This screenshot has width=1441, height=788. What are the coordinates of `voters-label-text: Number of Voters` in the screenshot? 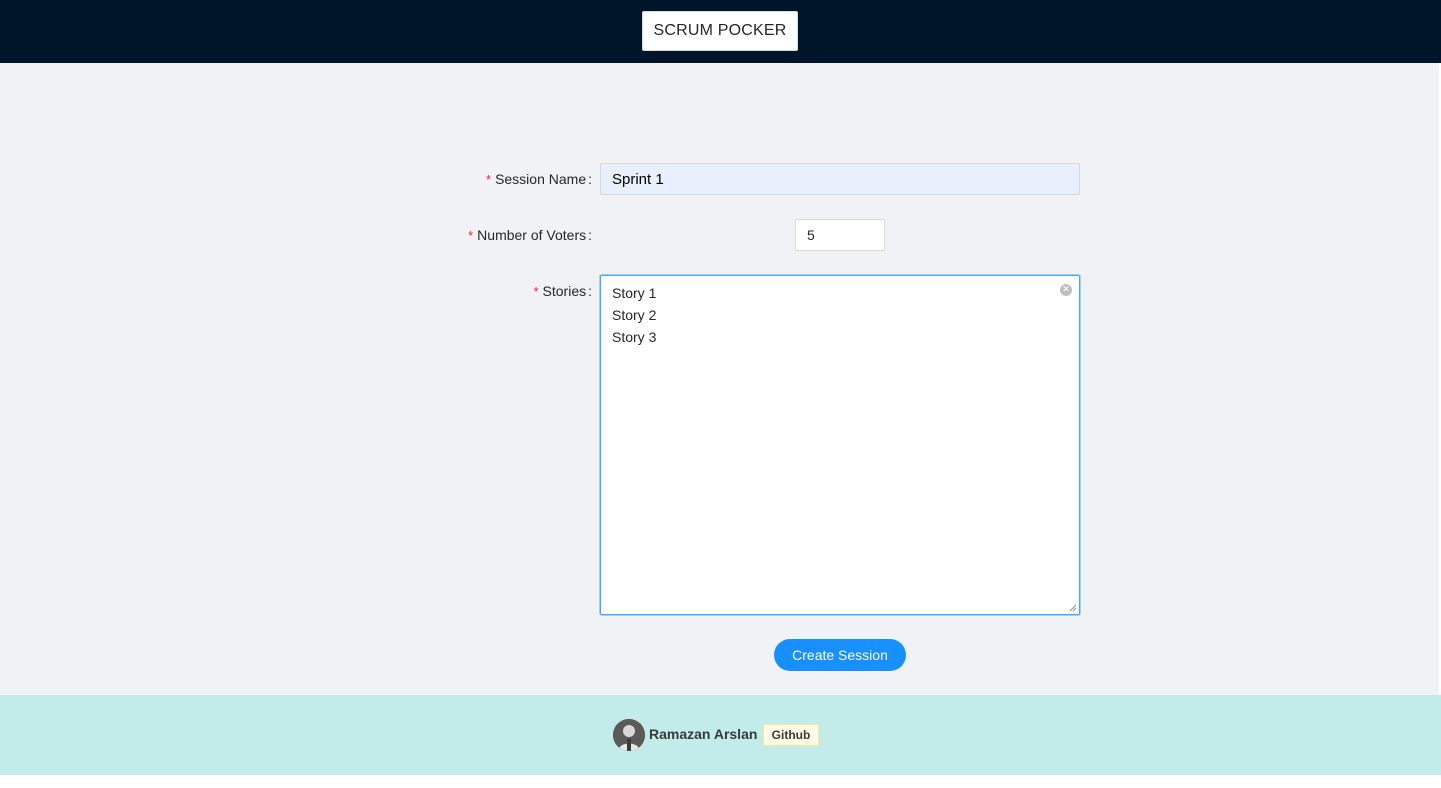 It's located at (532, 235).